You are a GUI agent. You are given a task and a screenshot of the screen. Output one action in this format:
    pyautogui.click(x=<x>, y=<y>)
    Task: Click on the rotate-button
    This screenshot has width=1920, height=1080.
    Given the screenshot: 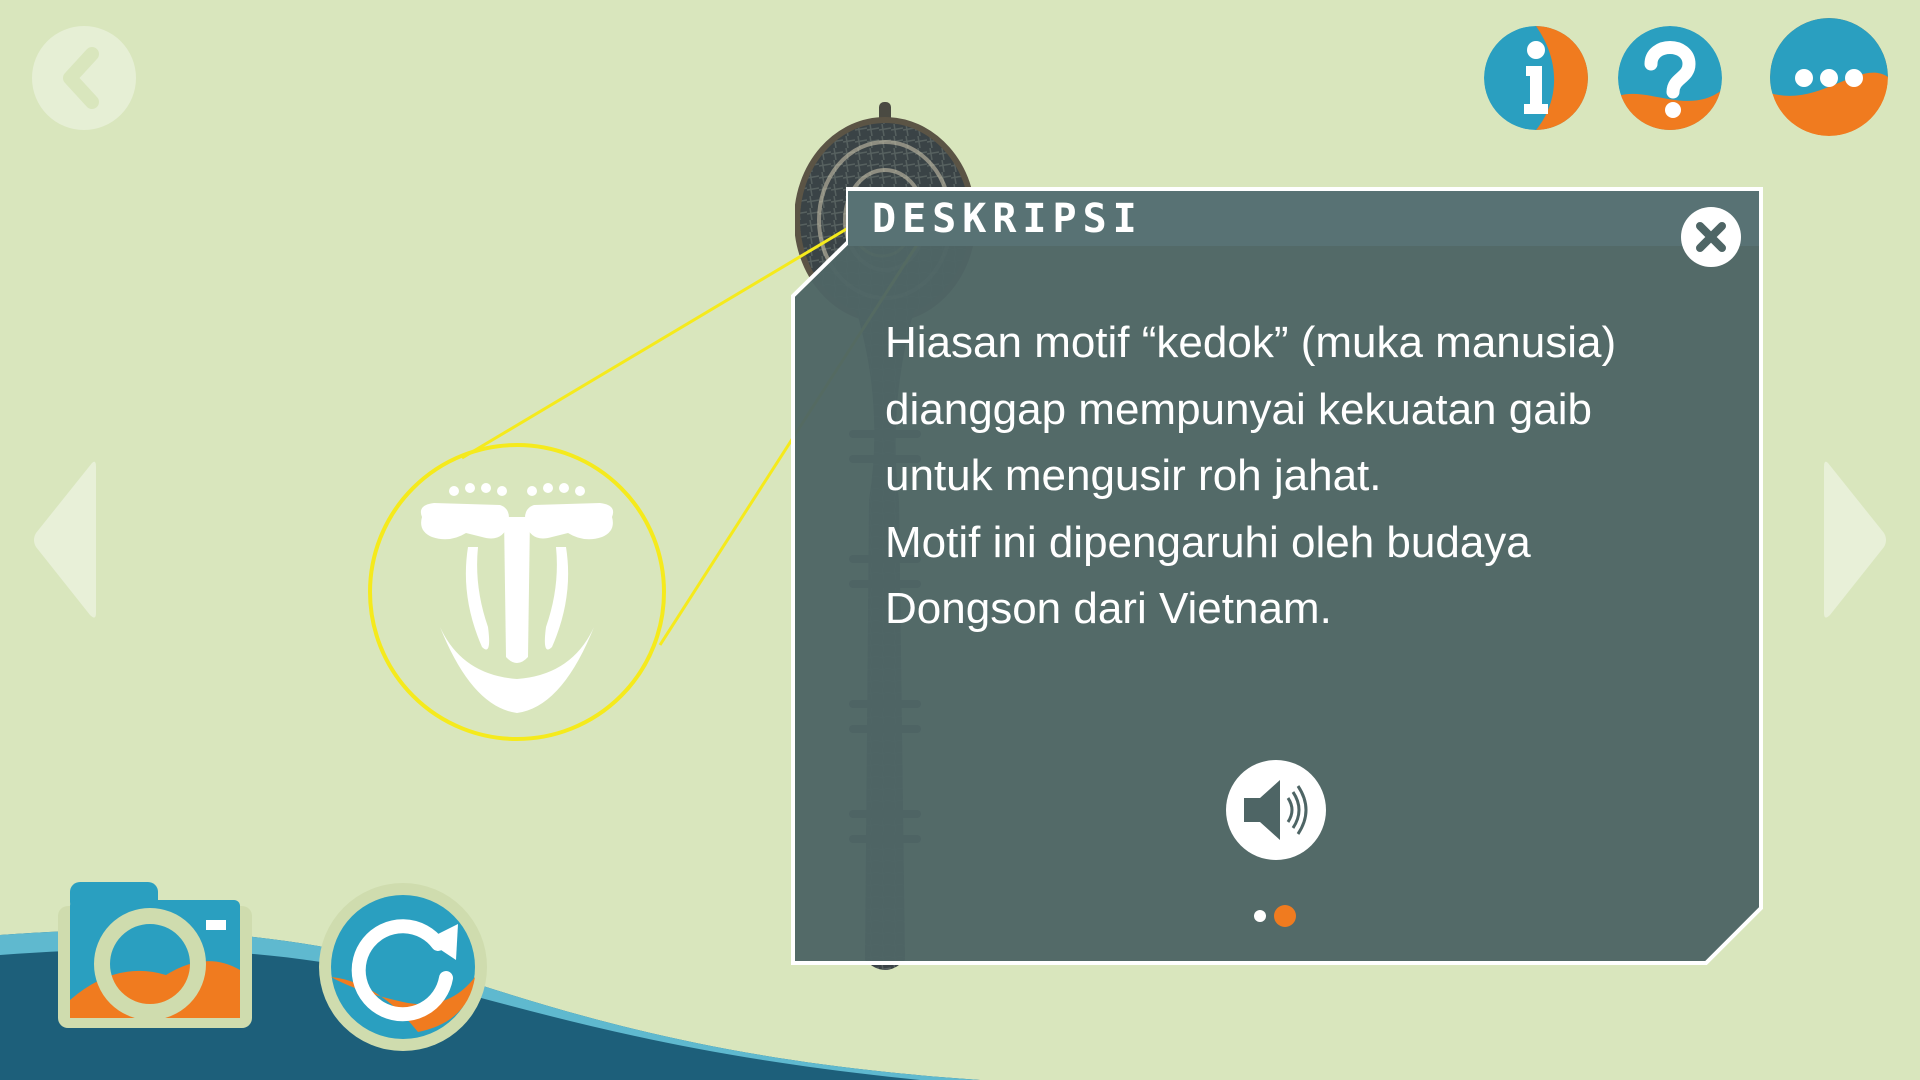 What is the action you would take?
    pyautogui.click(x=403, y=967)
    